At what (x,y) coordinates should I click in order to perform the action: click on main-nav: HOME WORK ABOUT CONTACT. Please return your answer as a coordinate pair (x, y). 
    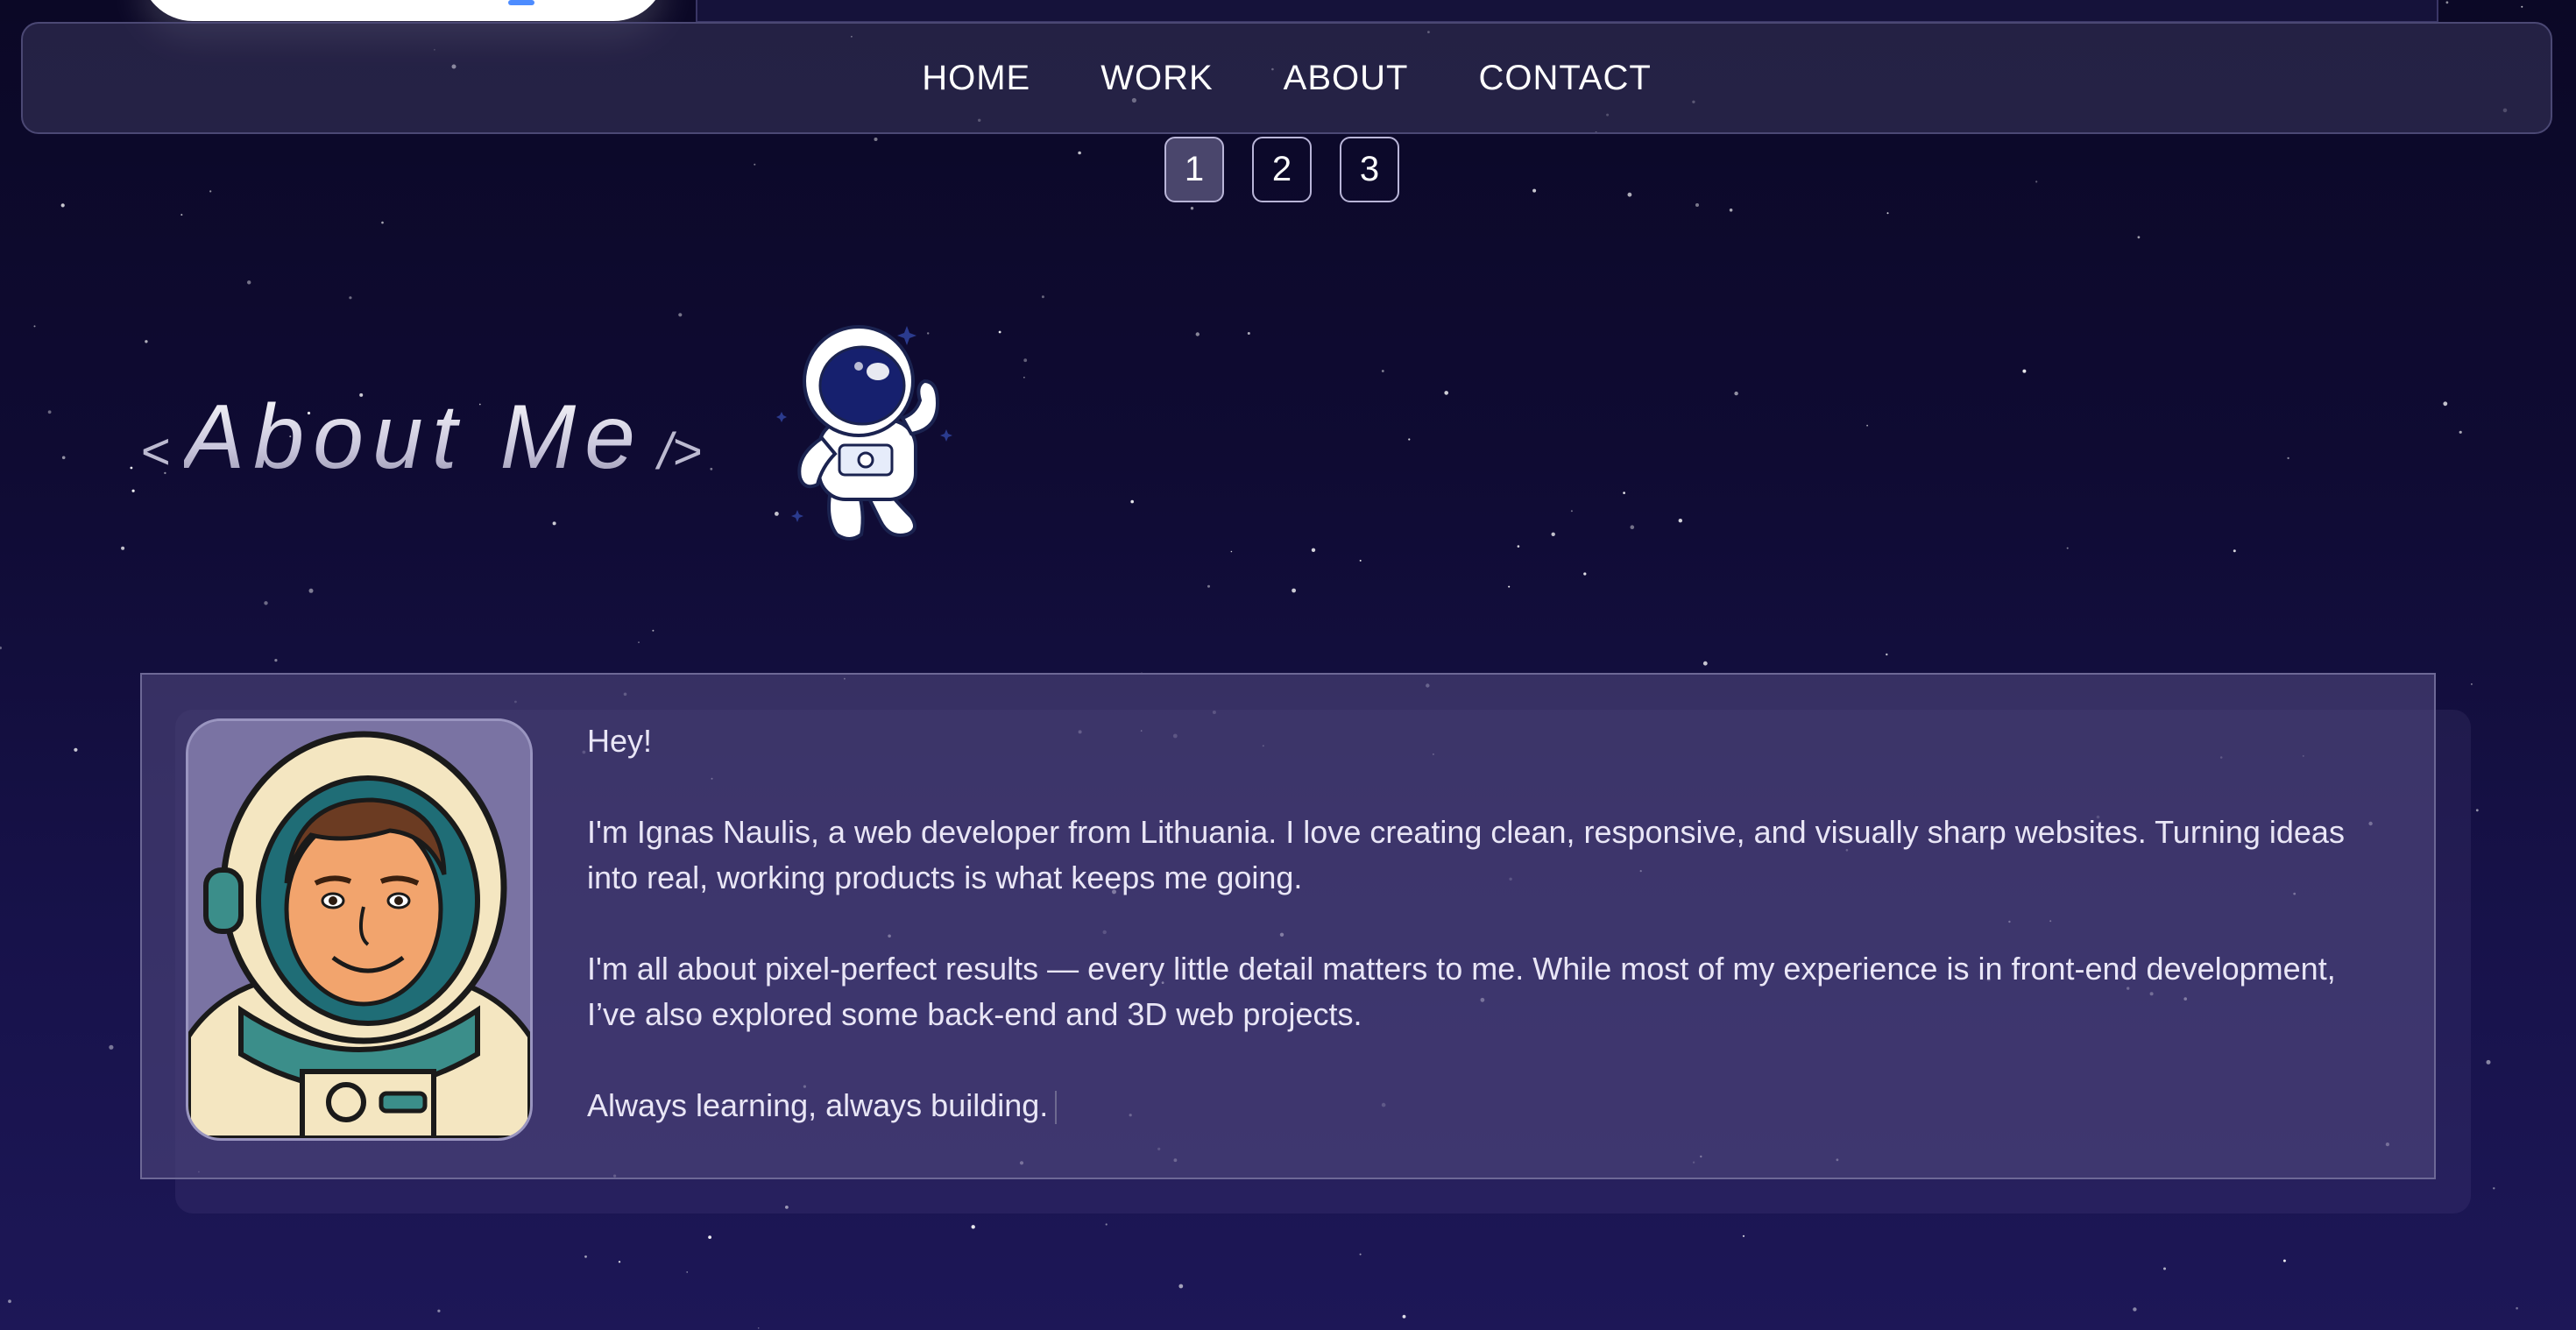
    Looking at the image, I should click on (1286, 78).